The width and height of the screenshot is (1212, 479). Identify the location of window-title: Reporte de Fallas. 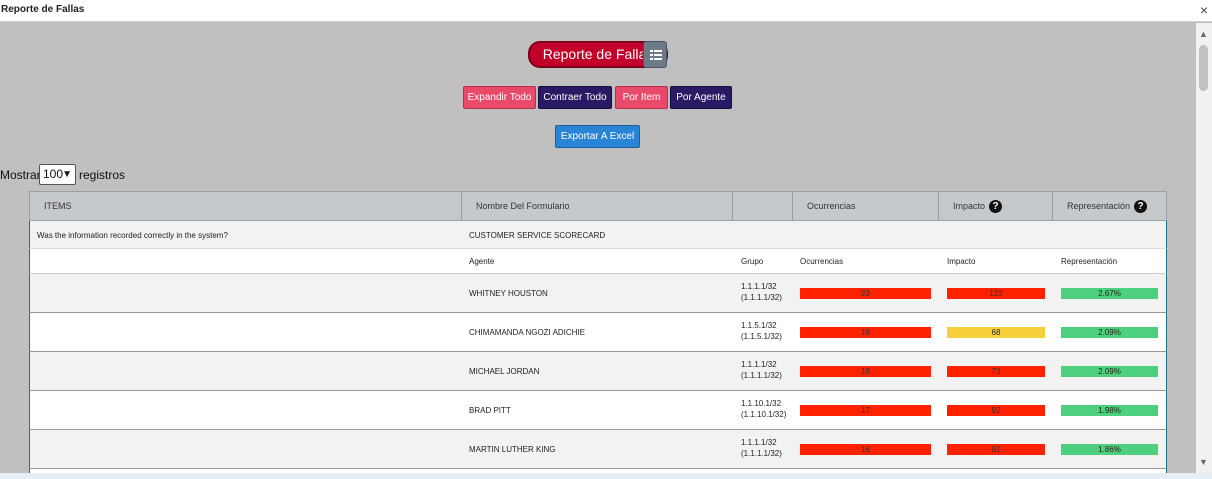
(43, 9).